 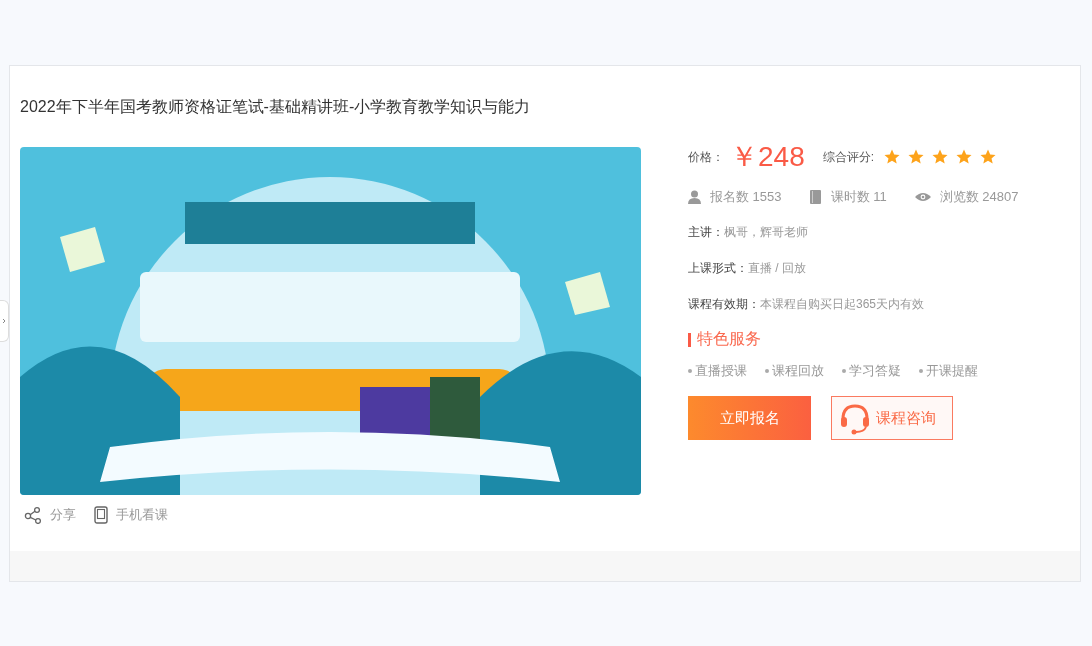 I want to click on service-item: 学习答疑, so click(x=875, y=371).